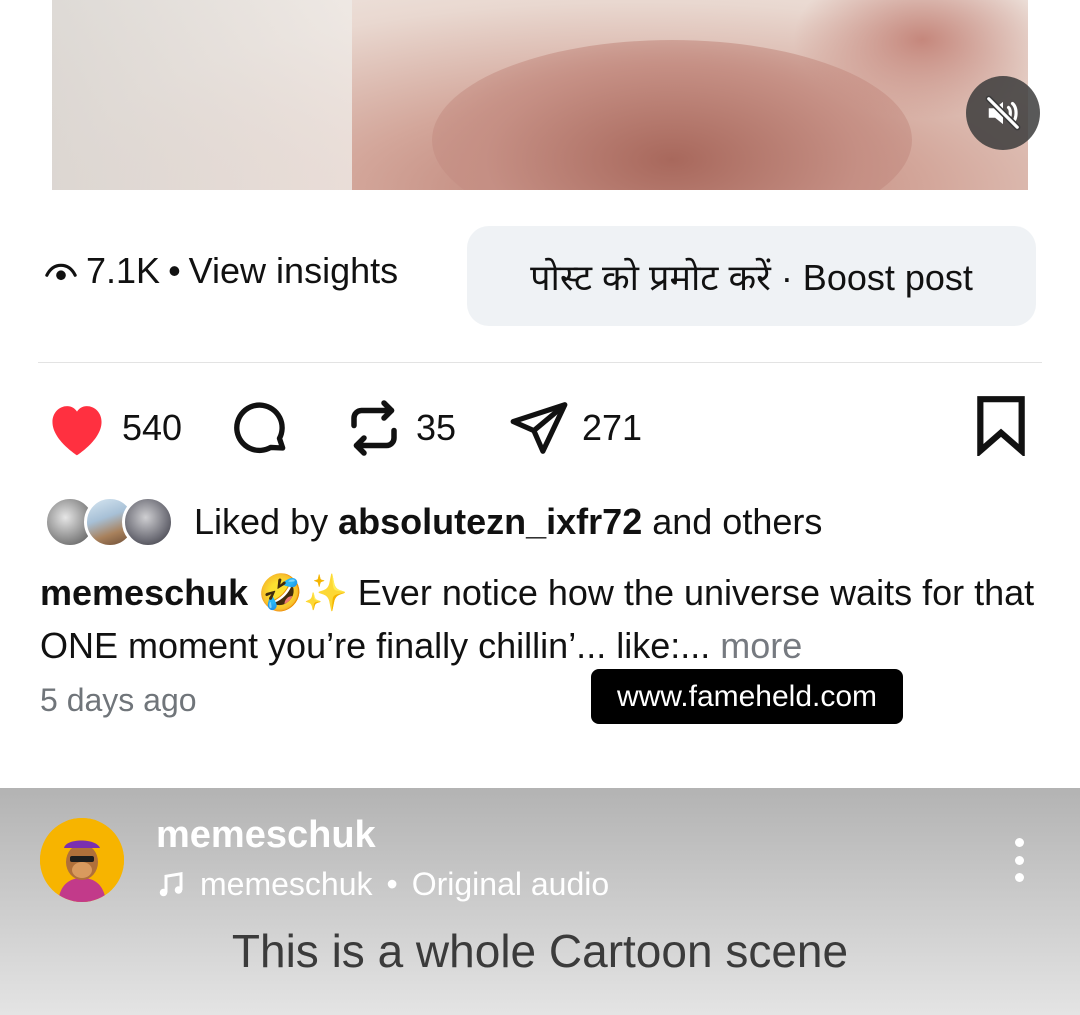 This screenshot has height=1015, width=1080. Describe the element at coordinates (540, 951) in the screenshot. I see `video-overlay-text: This is a whole Cartoon scene` at that location.